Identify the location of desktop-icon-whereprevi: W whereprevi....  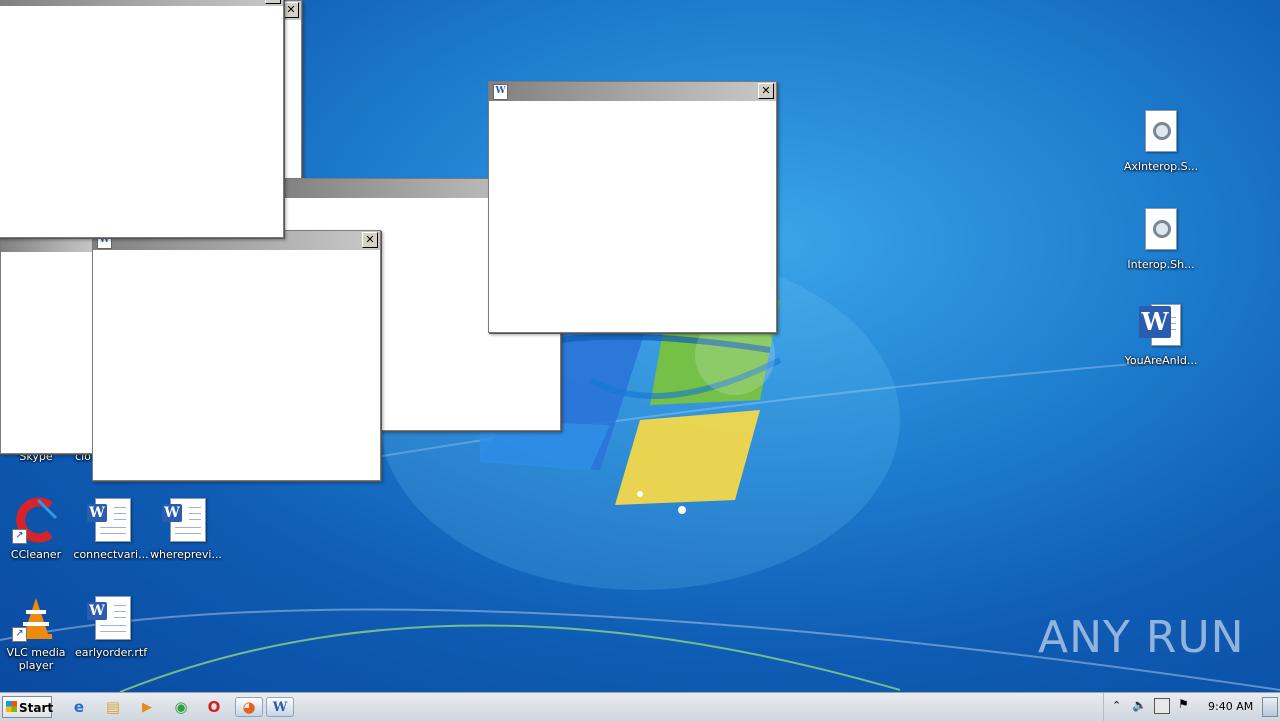
(186, 528).